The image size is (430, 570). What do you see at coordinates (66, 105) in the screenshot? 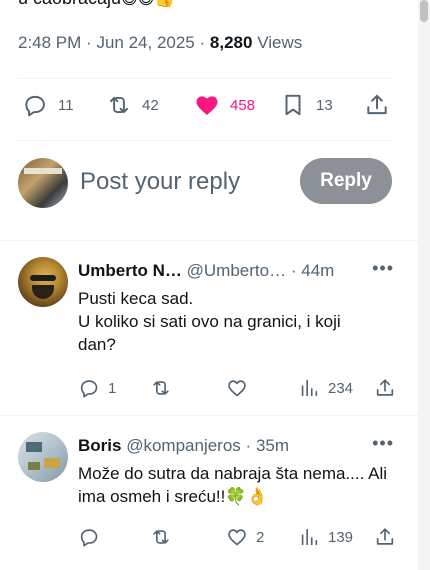
I see `reply-count: 11` at bounding box center [66, 105].